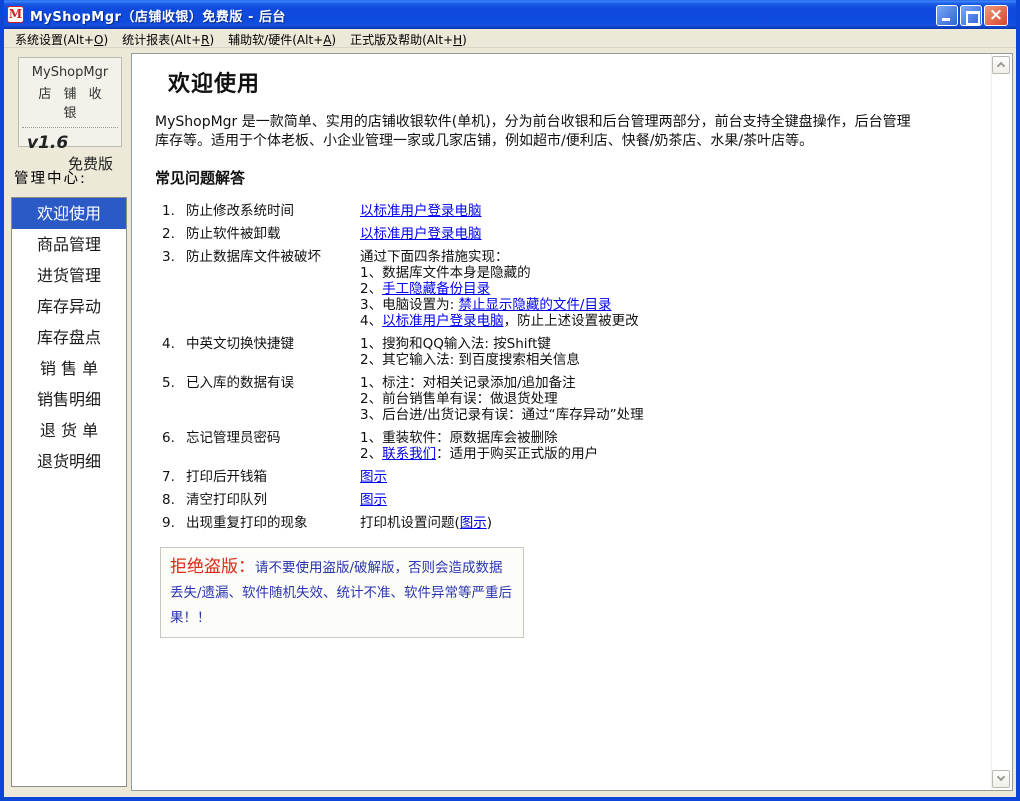 The height and width of the screenshot is (801, 1020). What do you see at coordinates (69, 306) in the screenshot?
I see `sidebar-item-4: 库存异动` at bounding box center [69, 306].